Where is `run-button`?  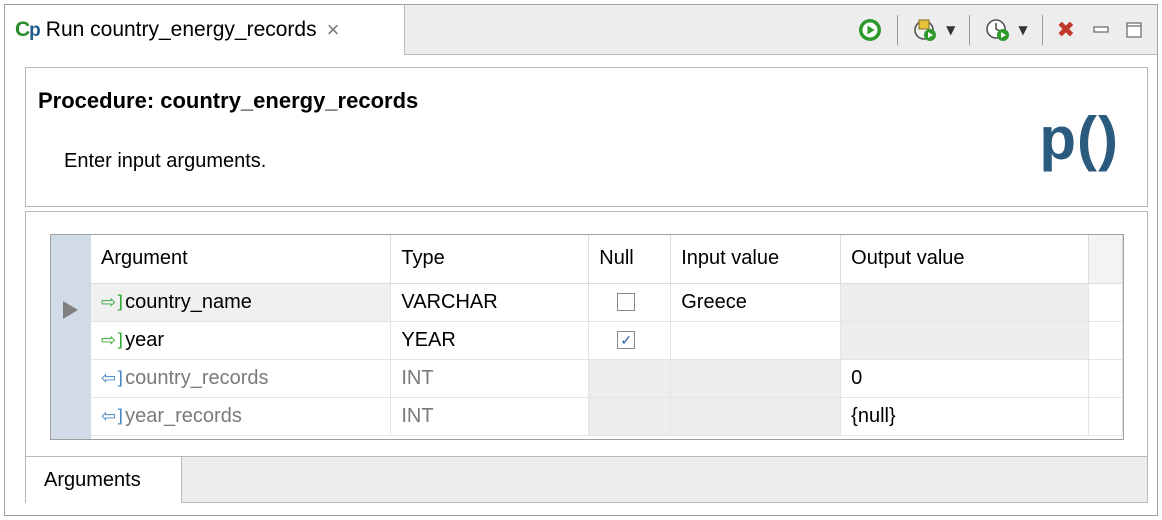 run-button is located at coordinates (870, 30).